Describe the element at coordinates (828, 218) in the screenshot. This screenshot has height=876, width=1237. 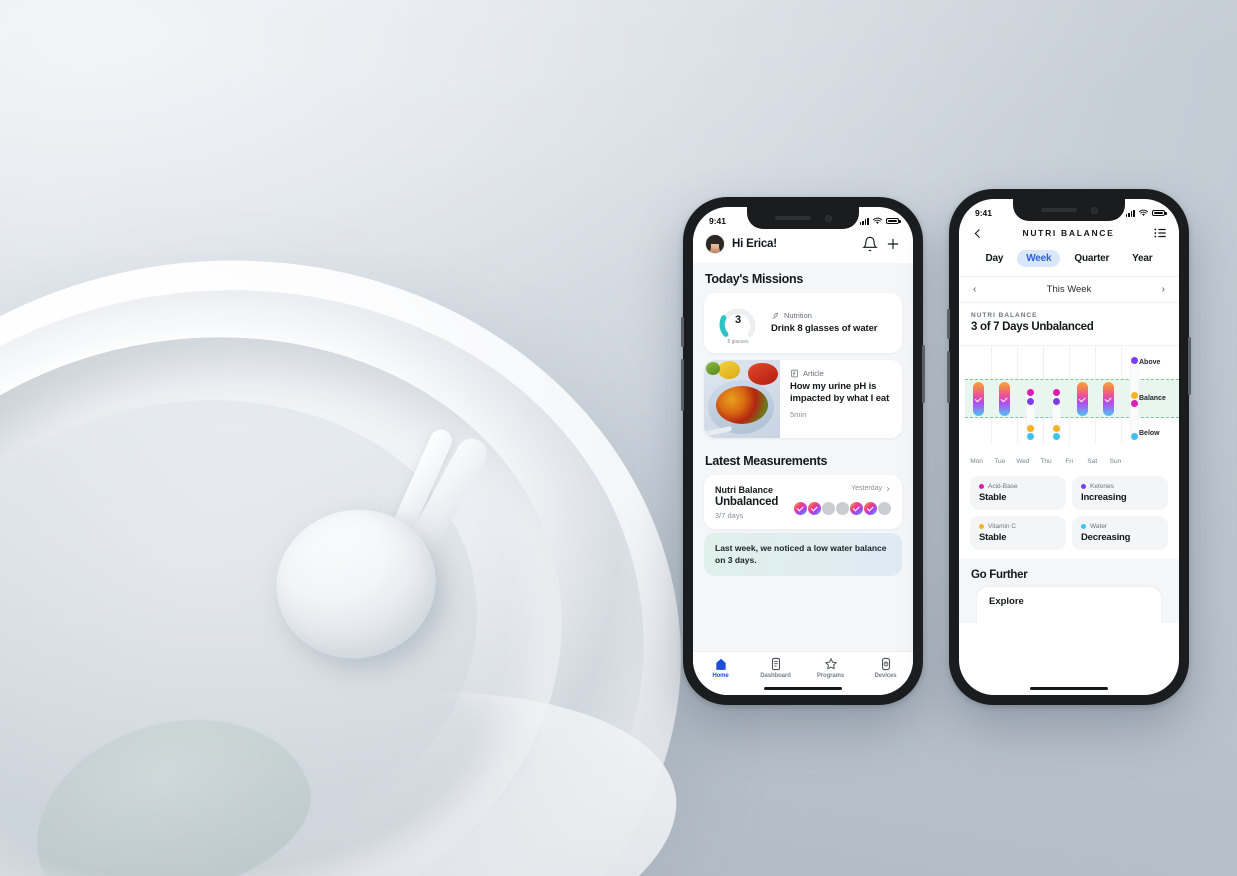
I see `front-camera` at that location.